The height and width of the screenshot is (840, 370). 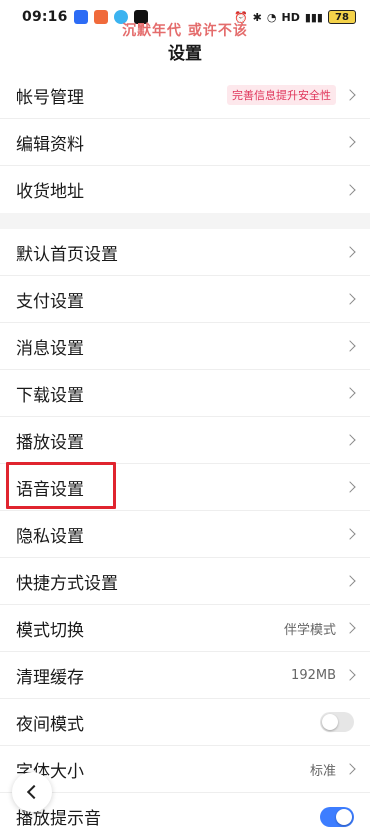 I want to click on back-arrow-icon, so click(x=34, y=792).